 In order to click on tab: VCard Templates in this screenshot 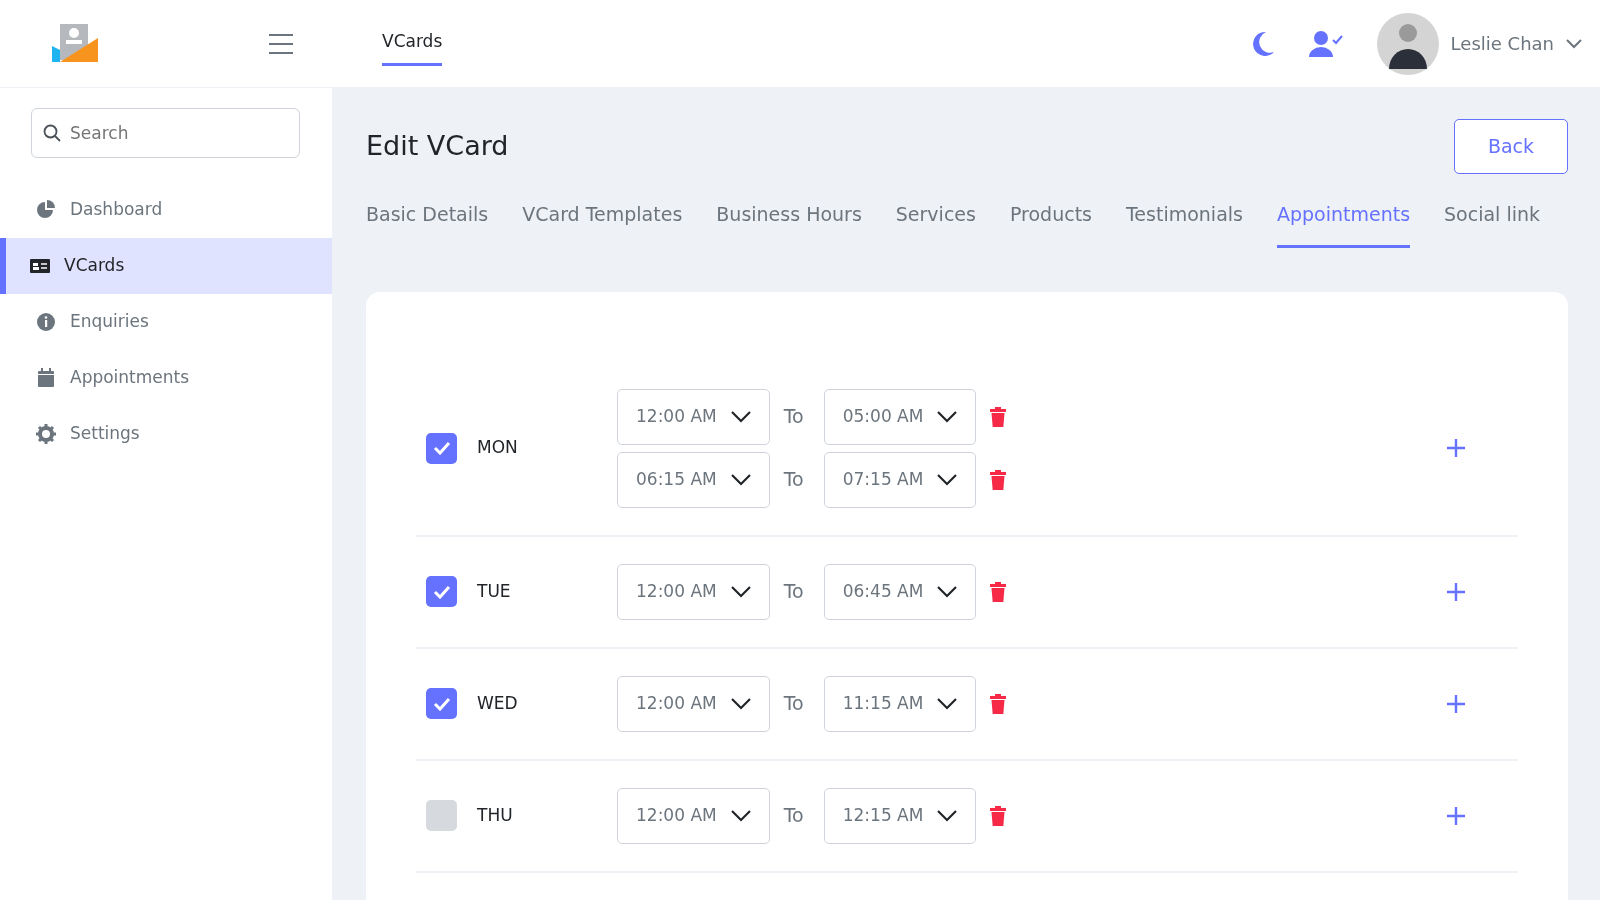, I will do `click(602, 221)`.